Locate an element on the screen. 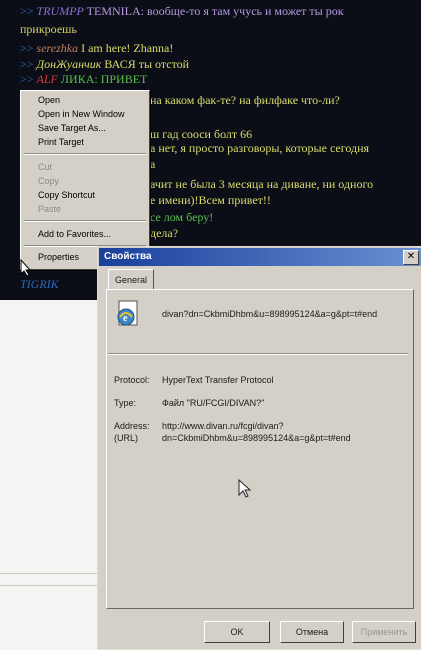 The height and width of the screenshot is (650, 421). apply-button: Применить is located at coordinates (384, 632).